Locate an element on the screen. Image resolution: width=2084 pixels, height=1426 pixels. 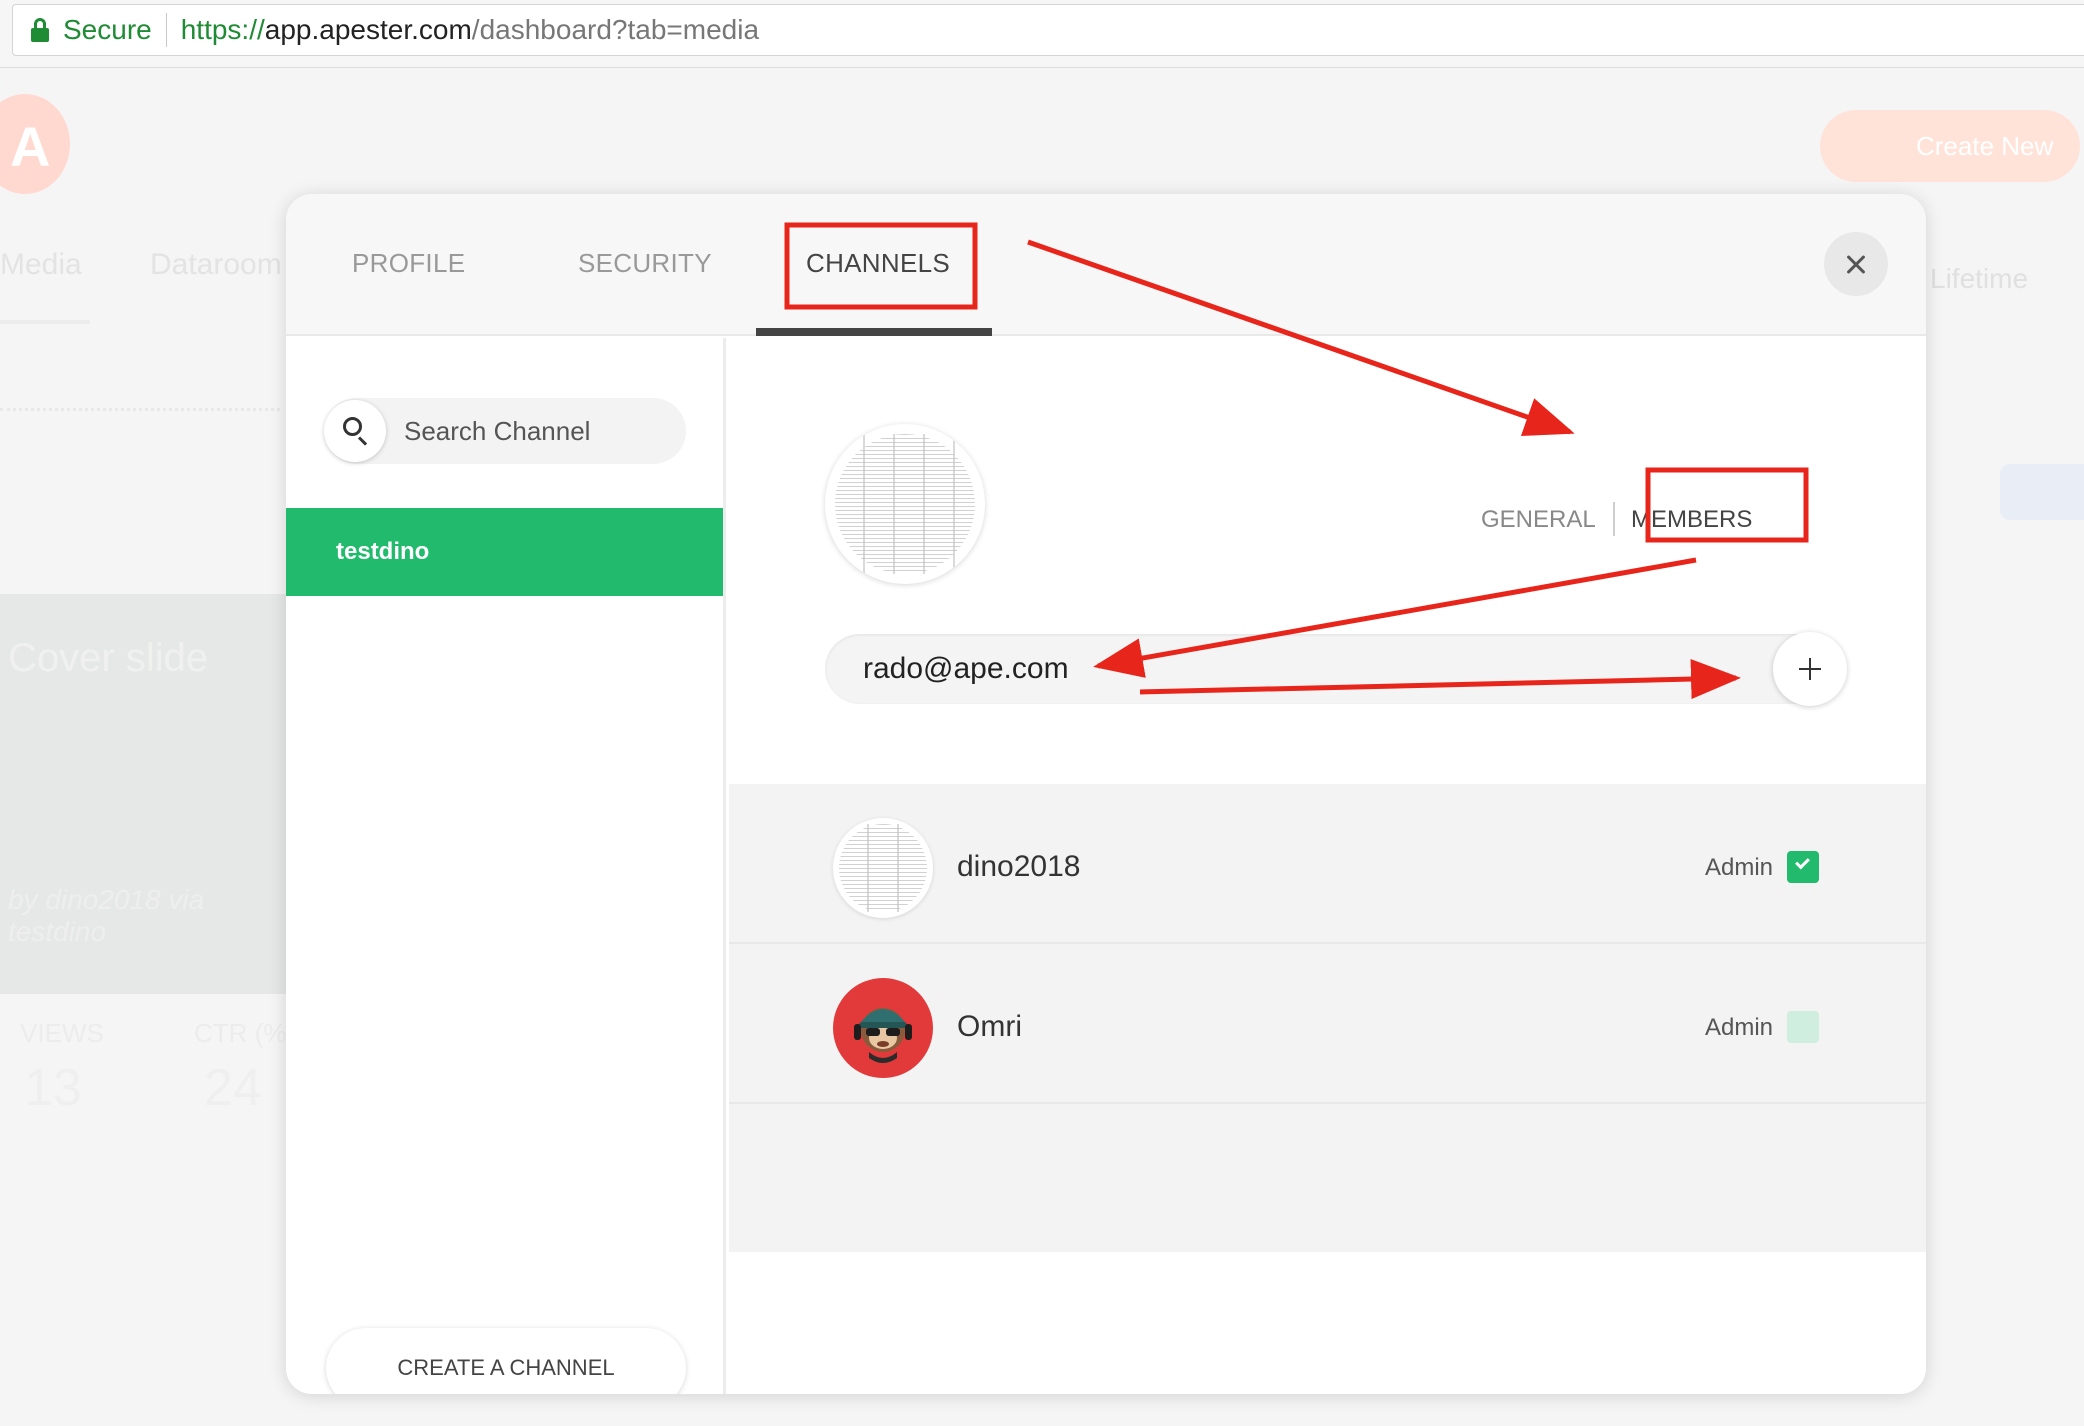
subtab-divider is located at coordinates (1614, 519).